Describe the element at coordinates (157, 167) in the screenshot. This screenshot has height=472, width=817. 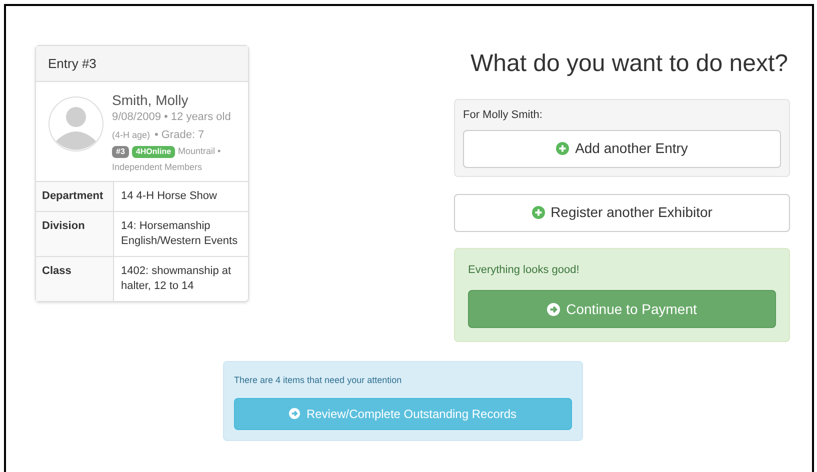
I see `club-text: Independent Members` at that location.